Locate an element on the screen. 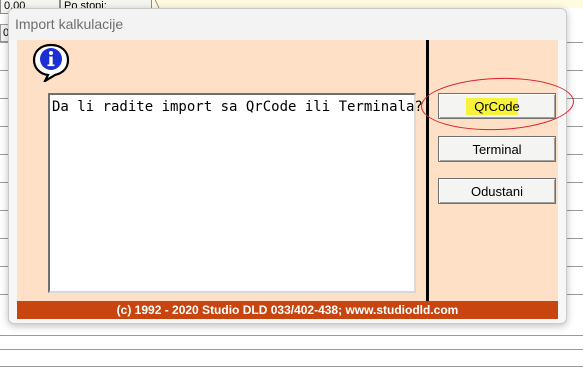  info-icon is located at coordinates (51, 62).